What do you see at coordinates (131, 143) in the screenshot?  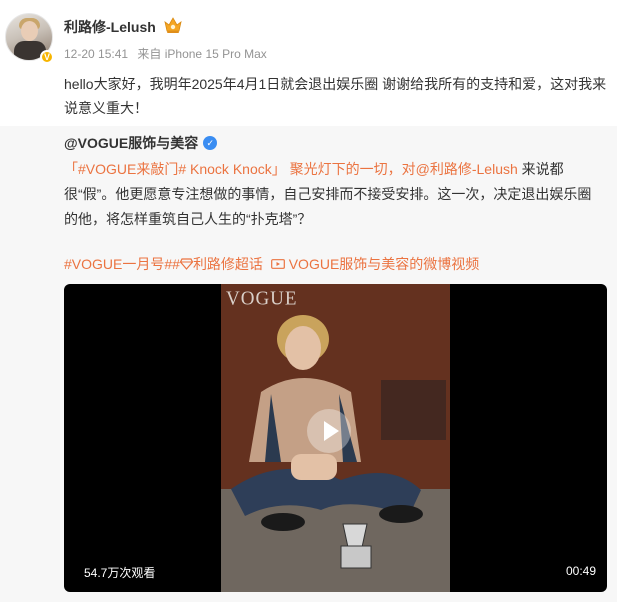 I see `repost-author-name: @VOGUE服饰与美容` at bounding box center [131, 143].